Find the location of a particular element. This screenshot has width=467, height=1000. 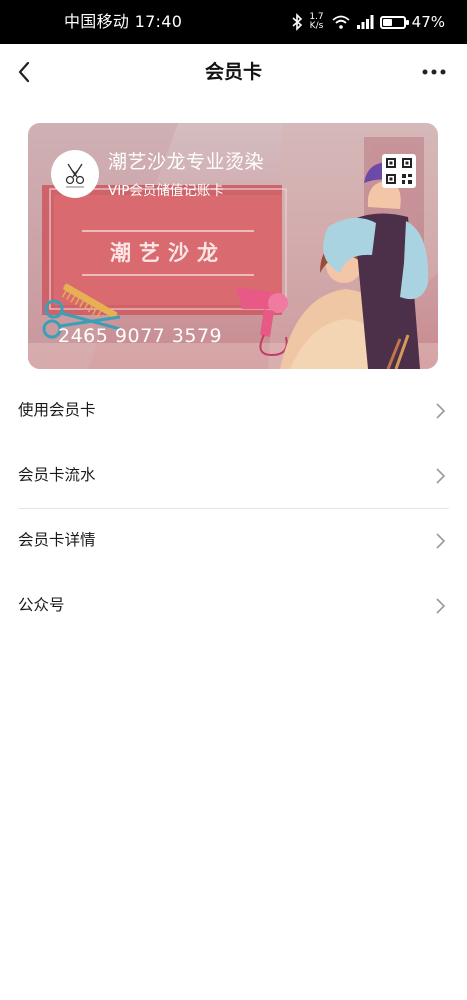

nav-bar: 会员卡 is located at coordinates (233, 72).